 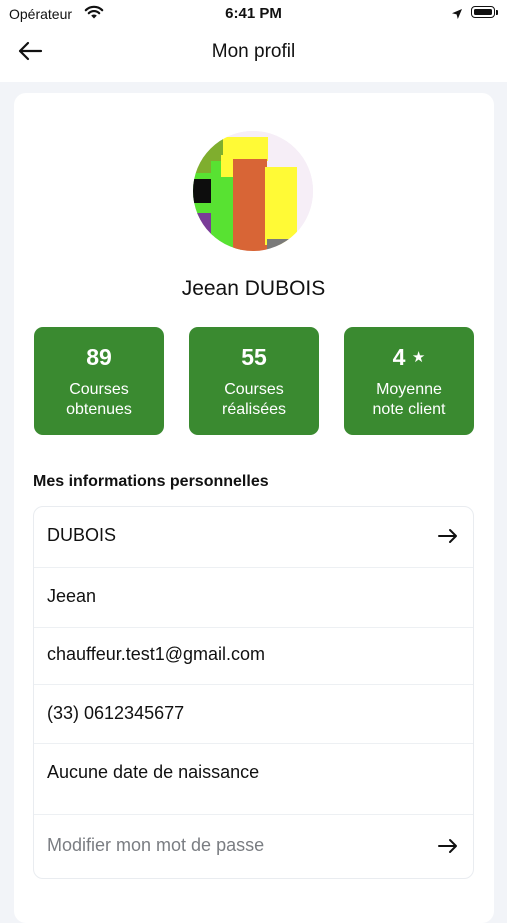 I want to click on stat-label: Courses réalisées, so click(x=254, y=400).